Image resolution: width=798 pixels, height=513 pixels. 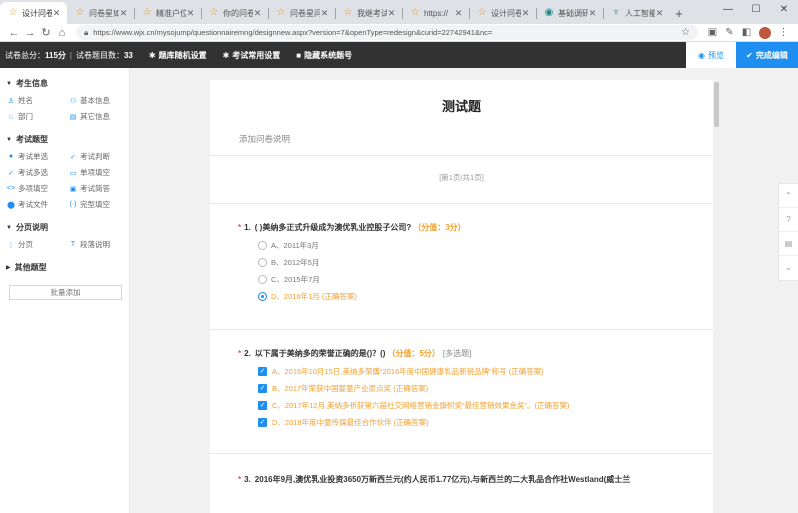 What do you see at coordinates (67, 267) in the screenshot?
I see `section-title: ▶ 其他题型` at bounding box center [67, 267].